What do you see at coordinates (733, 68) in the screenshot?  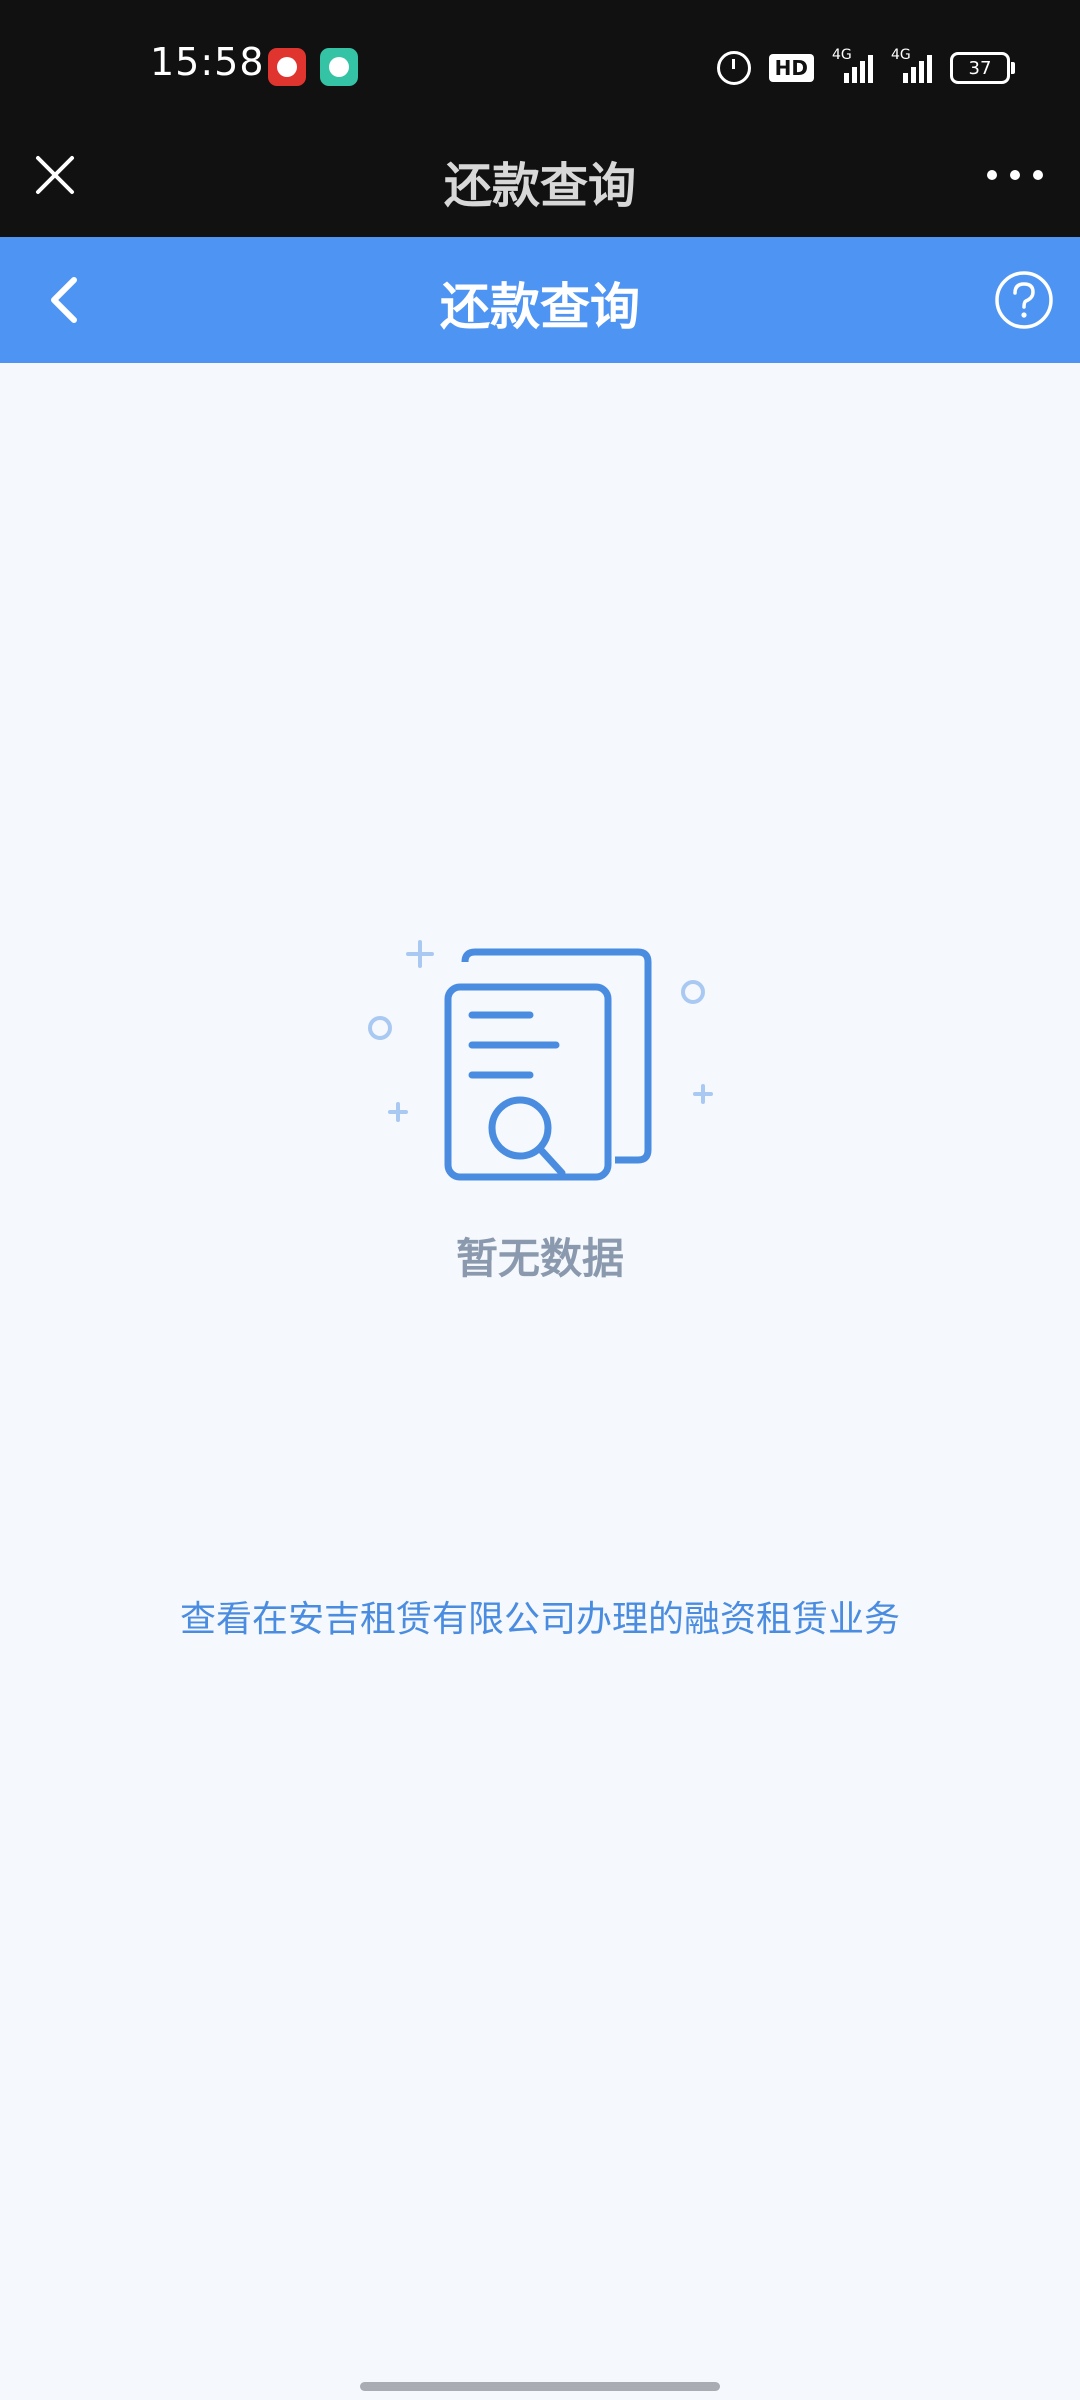 I see `alarm-icon` at bounding box center [733, 68].